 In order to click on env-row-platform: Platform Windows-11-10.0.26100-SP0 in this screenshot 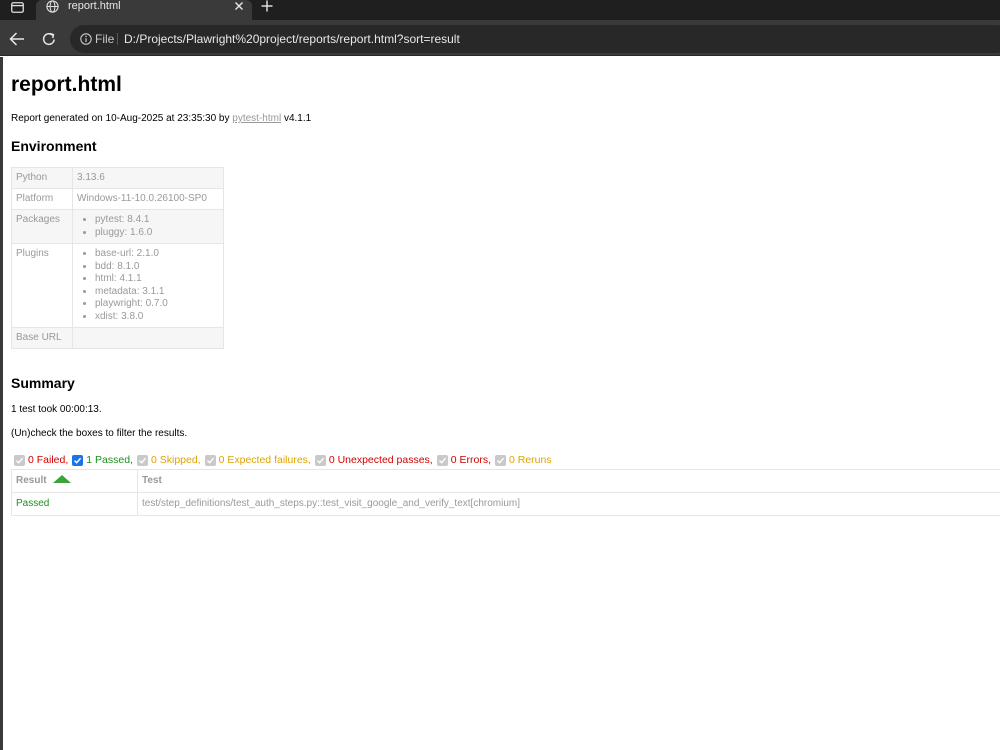, I will do `click(117, 199)`.